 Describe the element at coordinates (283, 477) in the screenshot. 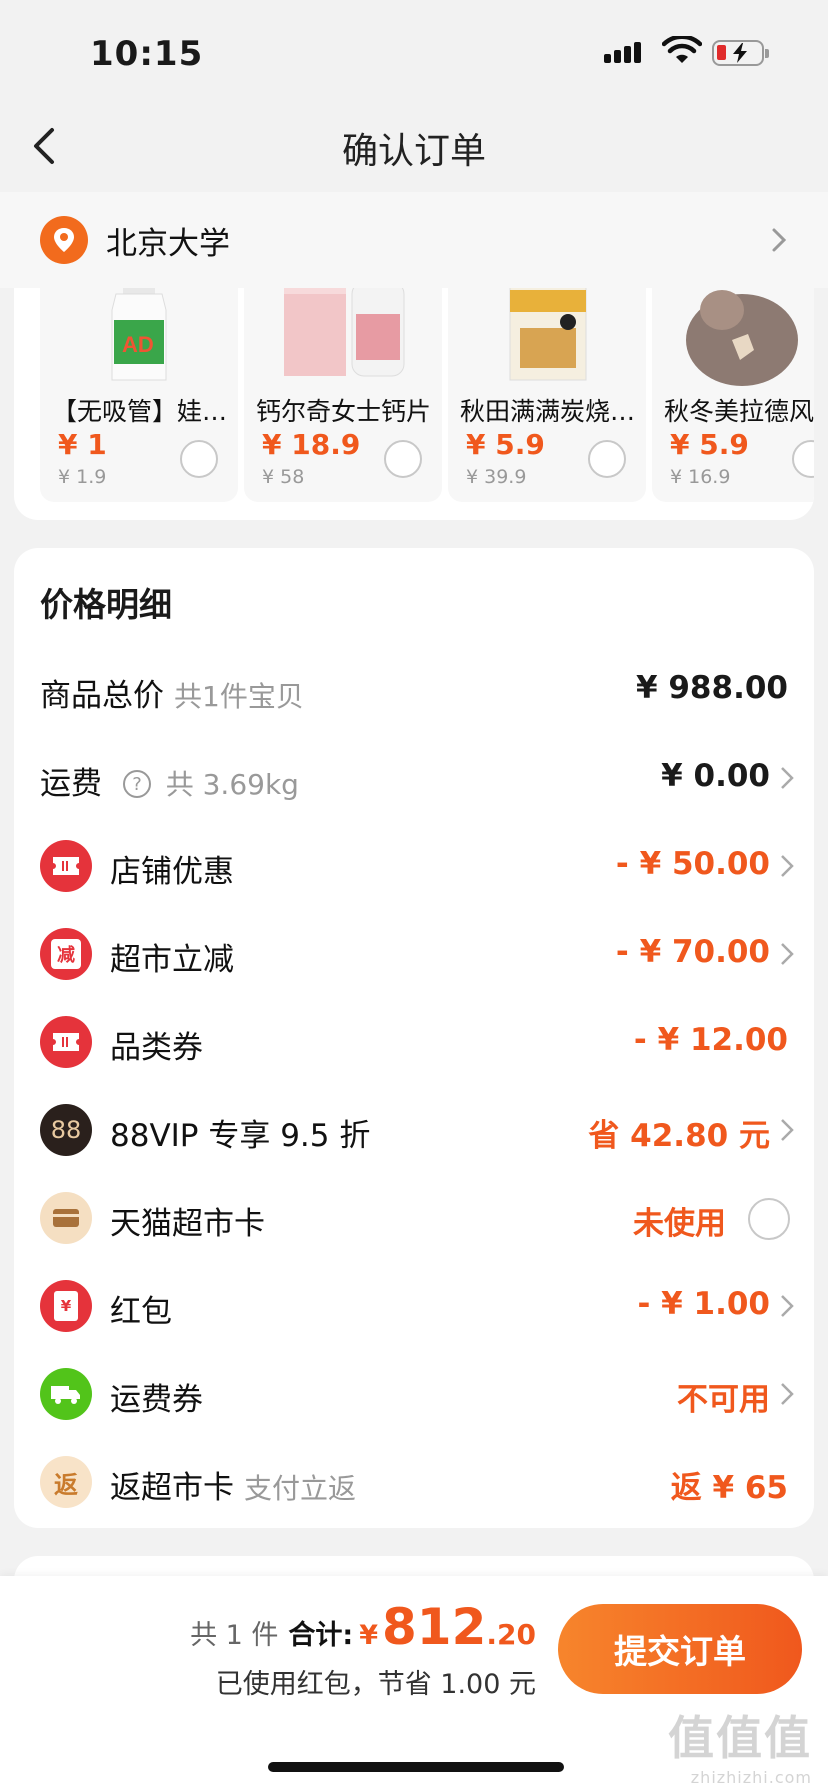

I see `product-original-price: ¥ 58` at that location.